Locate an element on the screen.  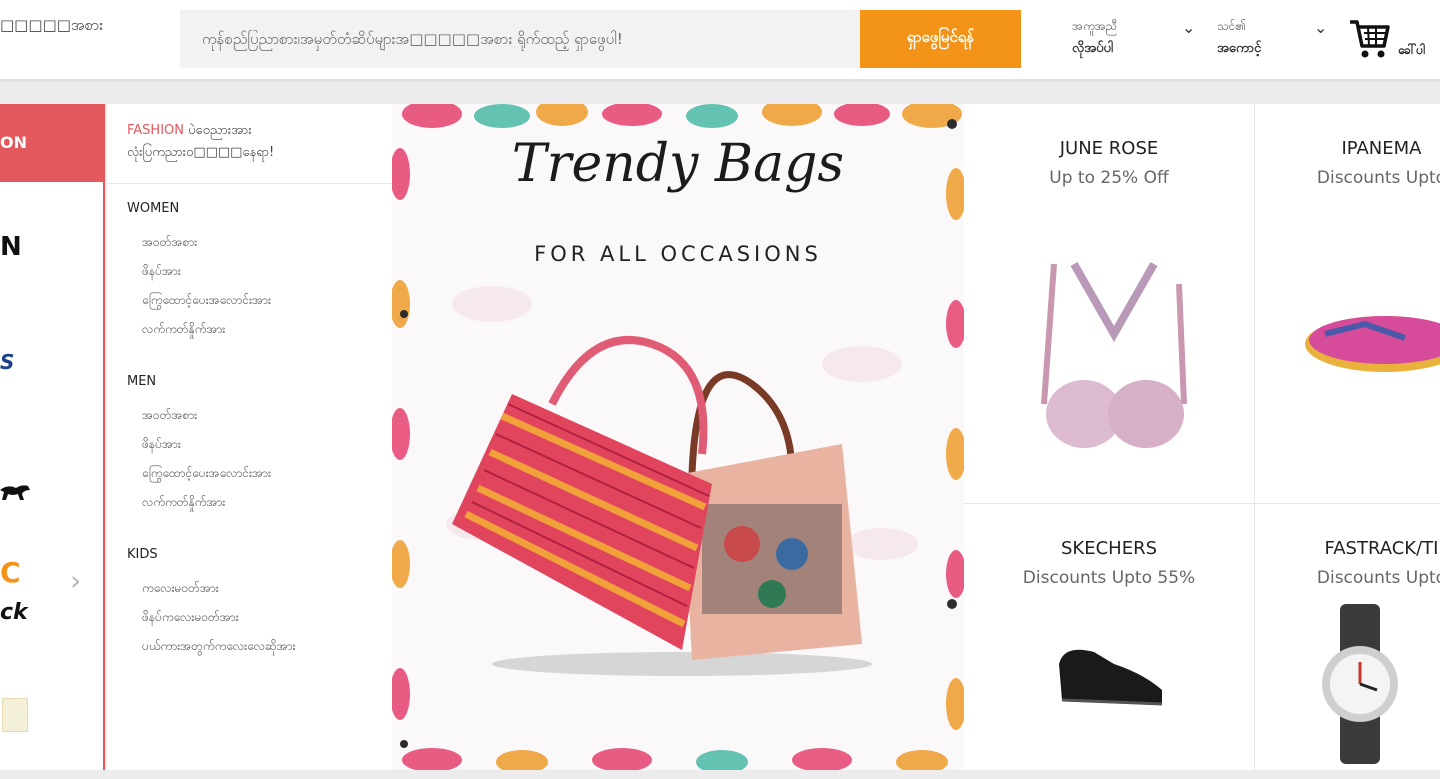
product-name: JUNE ROSE is located at coordinates (1109, 148).